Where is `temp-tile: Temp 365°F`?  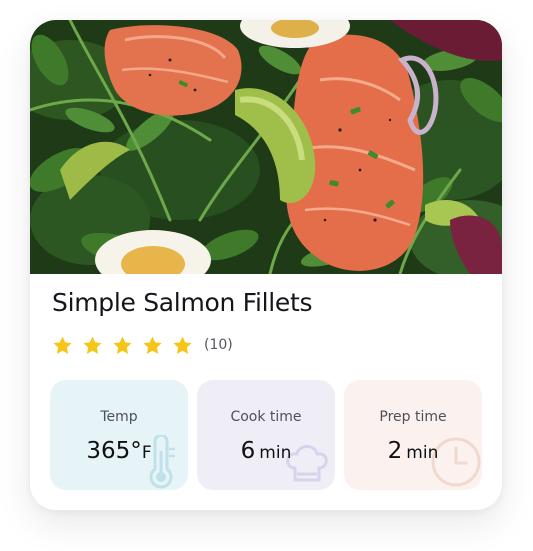
temp-tile: Temp 365°F is located at coordinates (119, 435).